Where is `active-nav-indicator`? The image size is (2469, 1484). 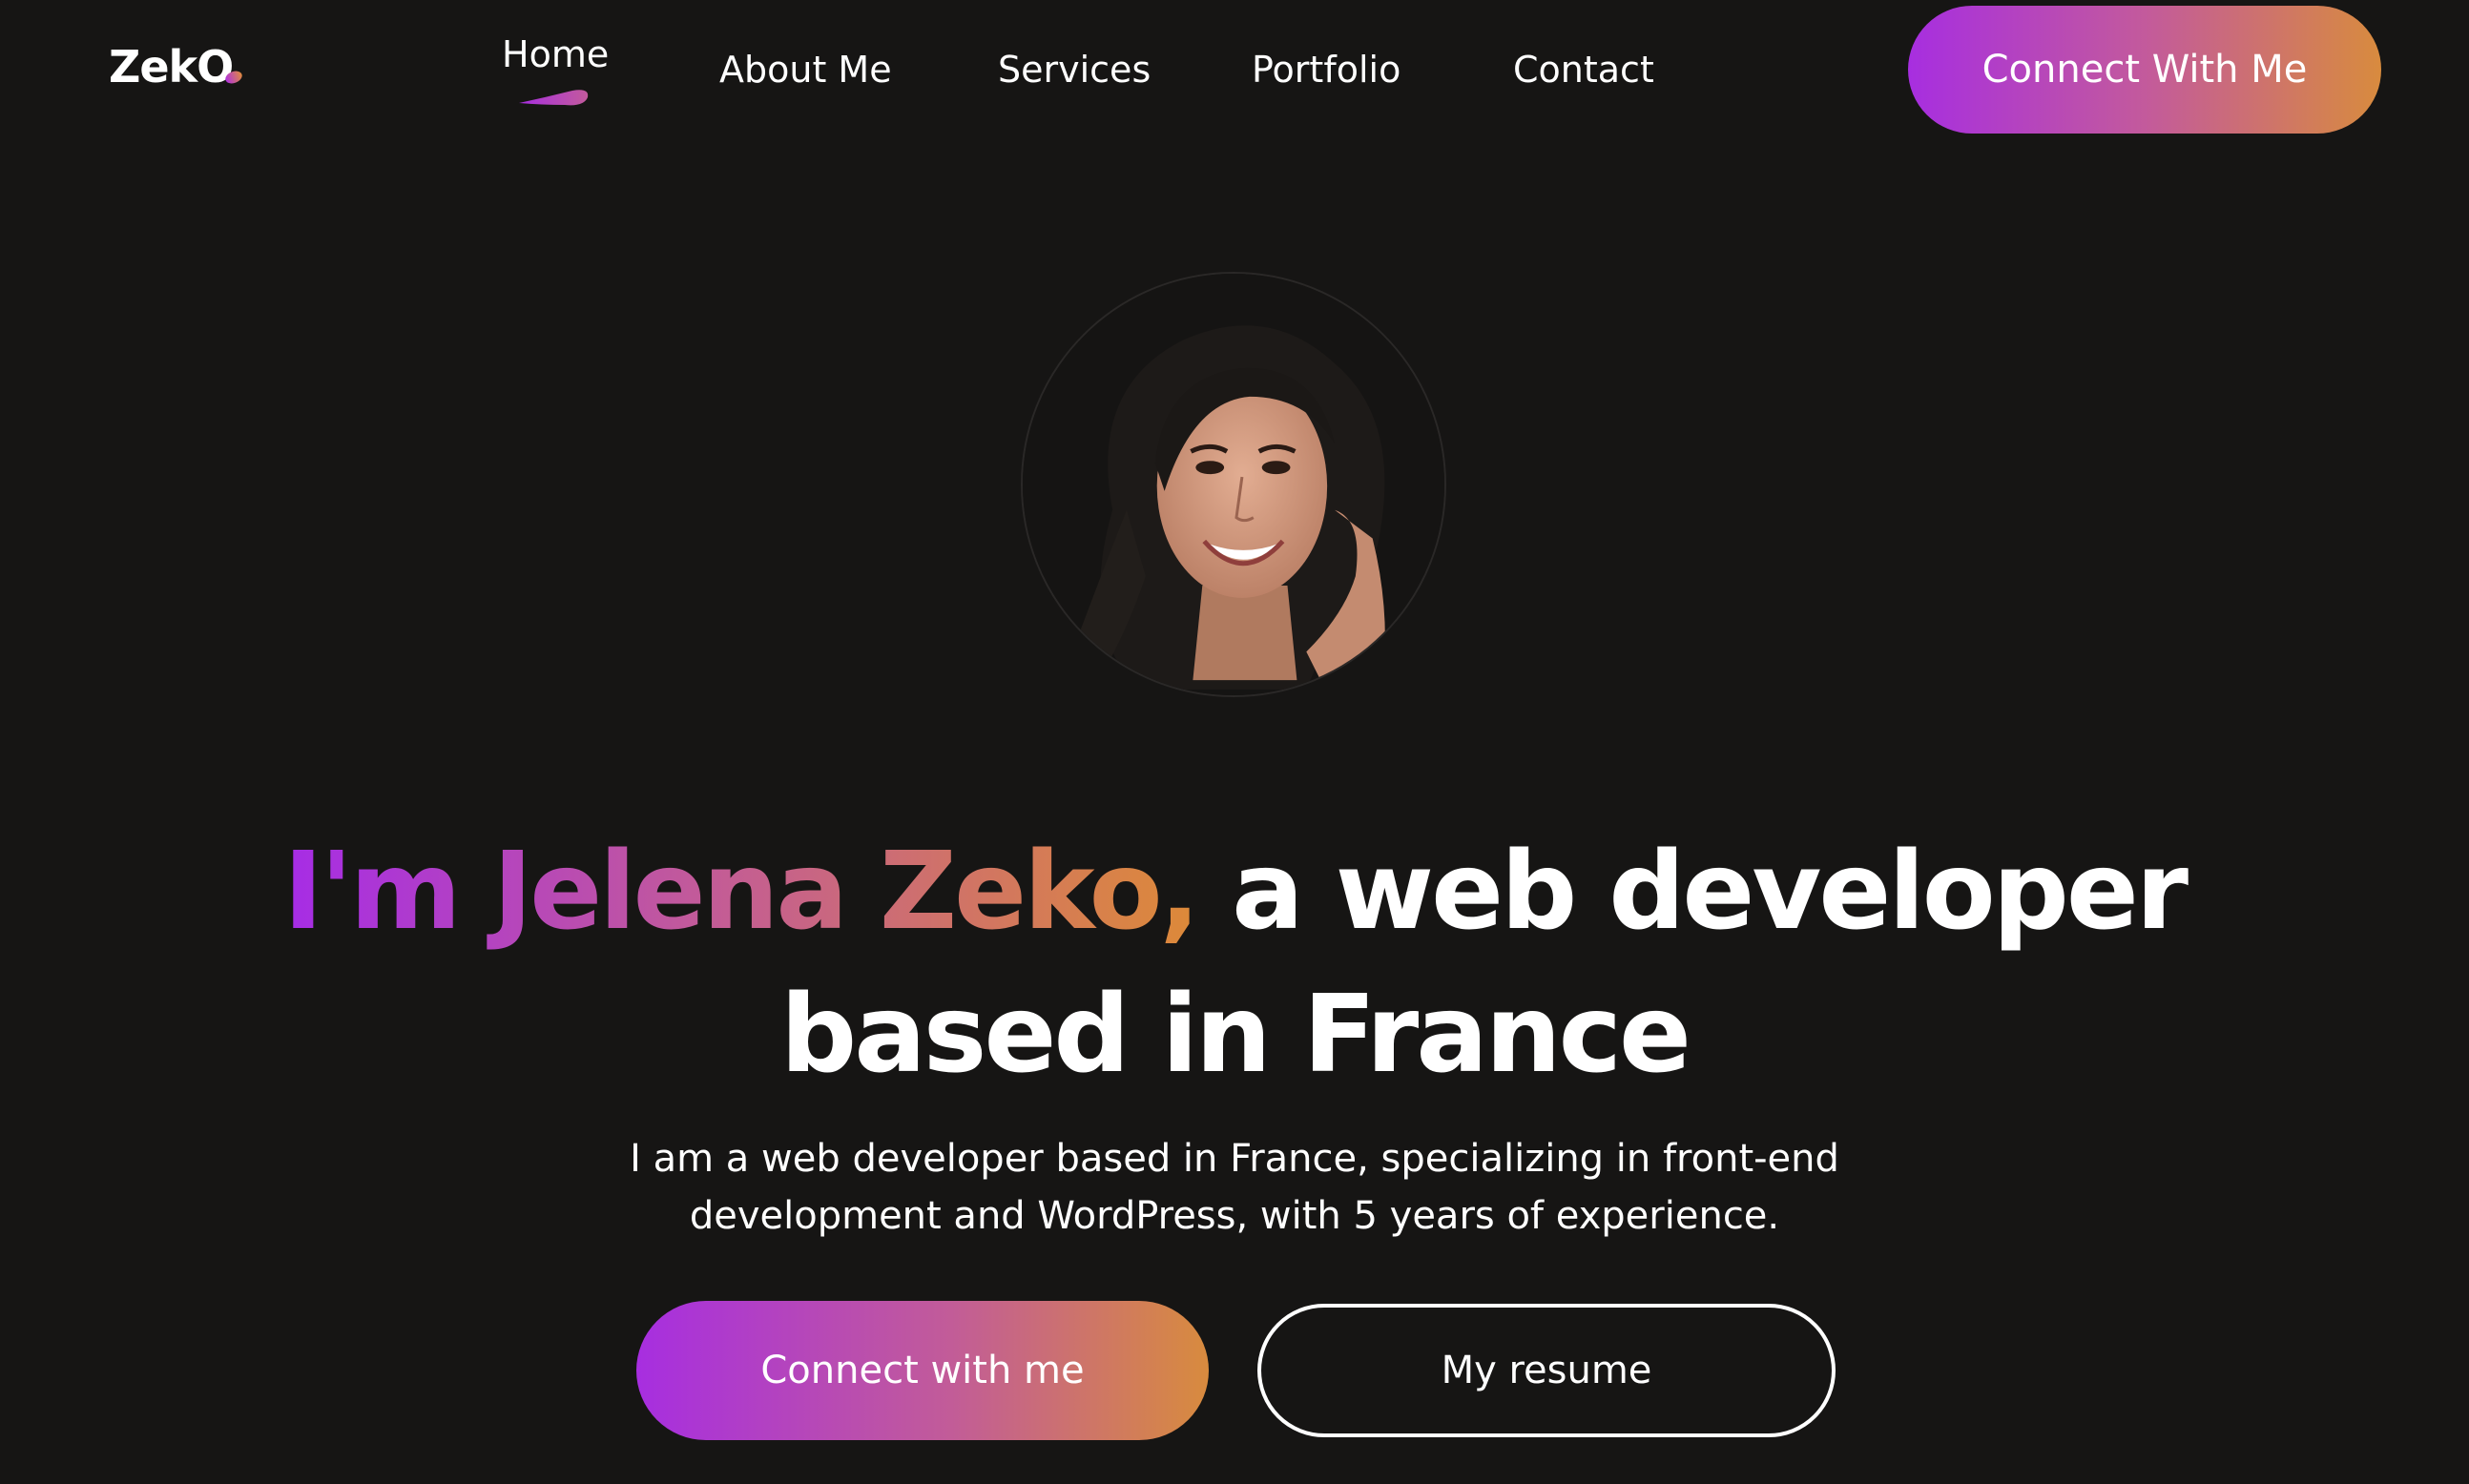
active-nav-indicator is located at coordinates (554, 98).